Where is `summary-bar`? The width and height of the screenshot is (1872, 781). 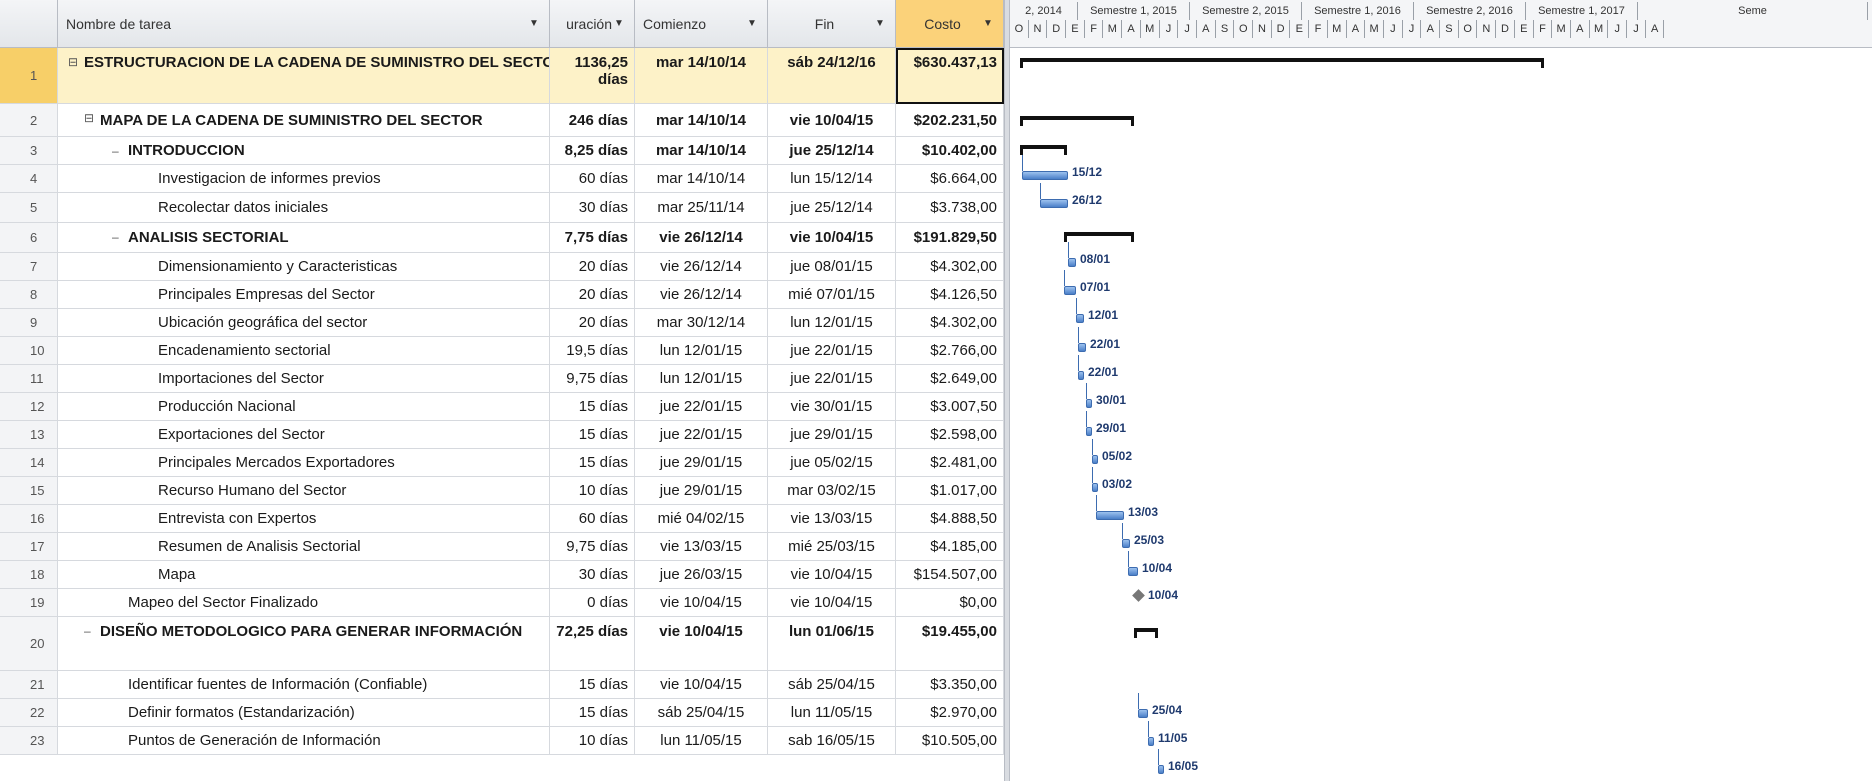
summary-bar is located at coordinates (1099, 234).